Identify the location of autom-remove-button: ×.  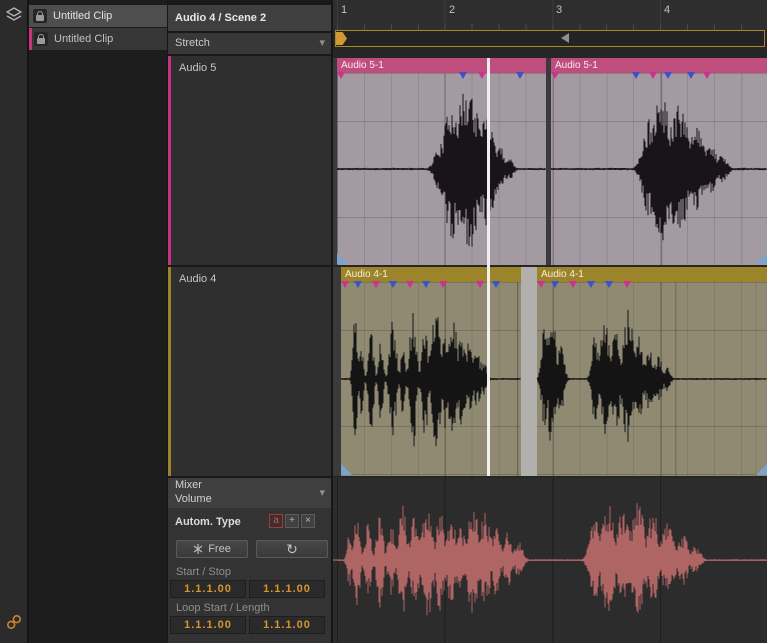
(308, 521).